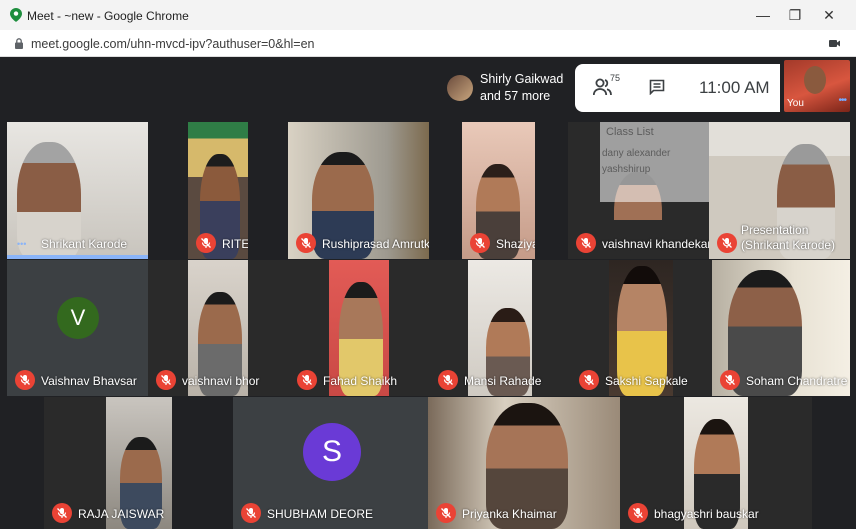 The image size is (856, 529). What do you see at coordinates (788, 245) in the screenshot?
I see `presentation-owner: (Shrikant Karode)` at bounding box center [788, 245].